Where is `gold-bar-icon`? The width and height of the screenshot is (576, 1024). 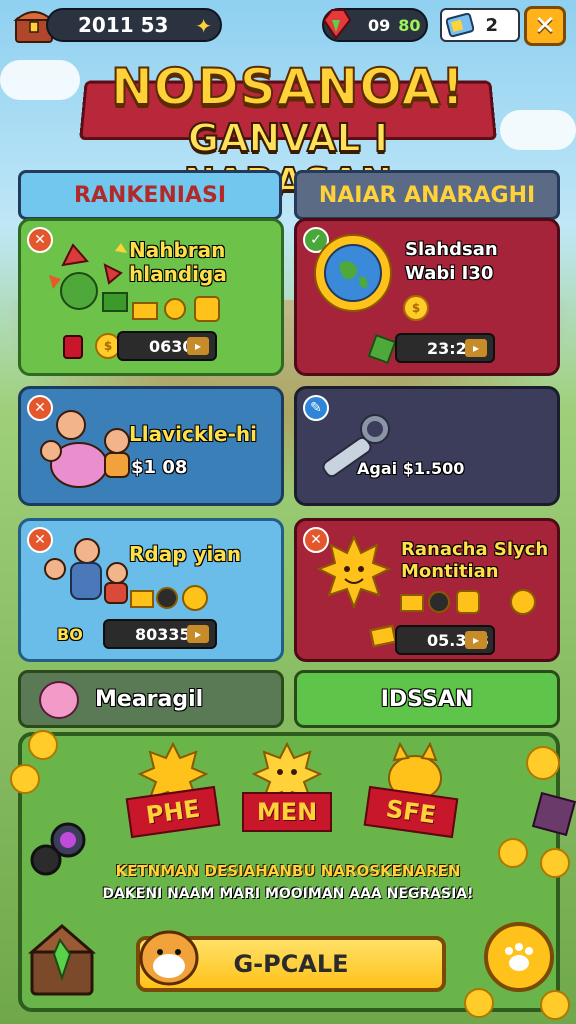
gold-bar-icon is located at coordinates (383, 636).